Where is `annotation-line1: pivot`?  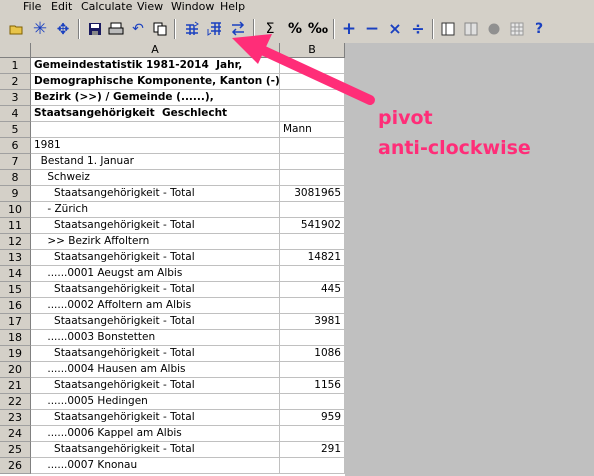 annotation-line1: pivot is located at coordinates (405, 118).